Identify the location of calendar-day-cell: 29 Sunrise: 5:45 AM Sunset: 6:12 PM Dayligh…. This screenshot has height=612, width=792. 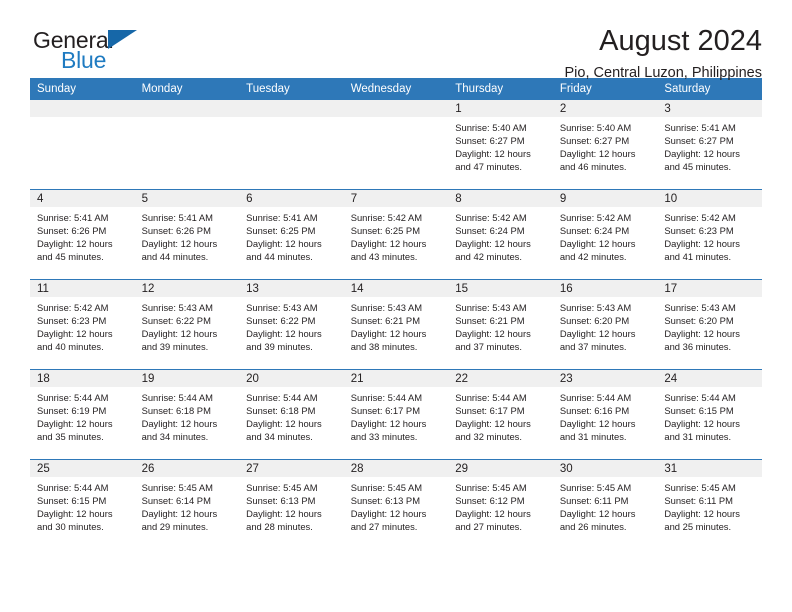
(500, 504).